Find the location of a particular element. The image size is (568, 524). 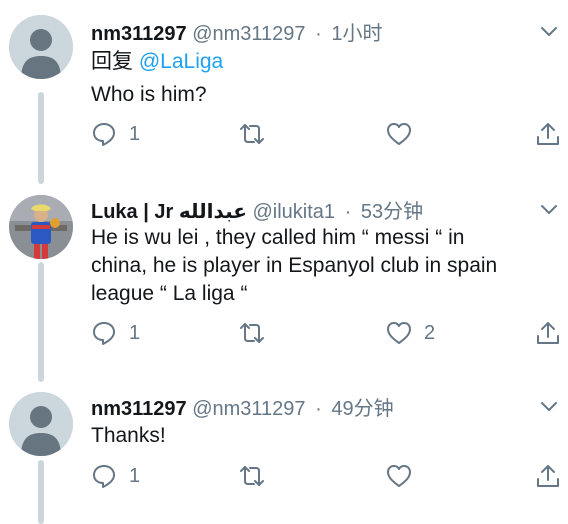

timestamp: 1小时 is located at coordinates (356, 34).